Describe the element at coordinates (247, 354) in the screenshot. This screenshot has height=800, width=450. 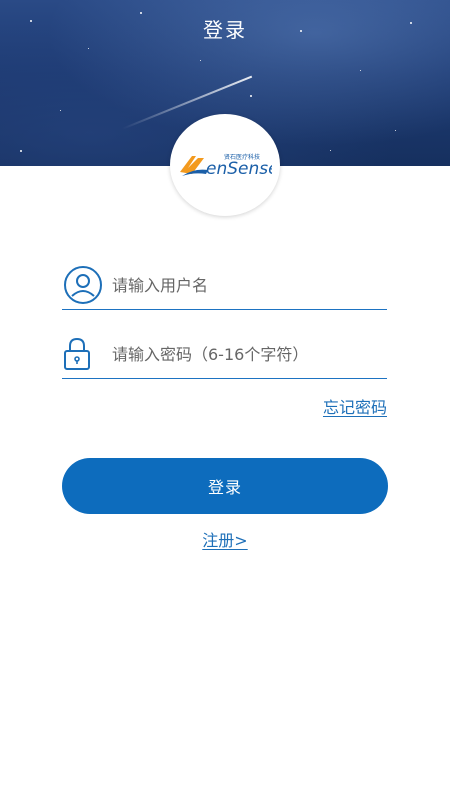
I see `password-input` at that location.